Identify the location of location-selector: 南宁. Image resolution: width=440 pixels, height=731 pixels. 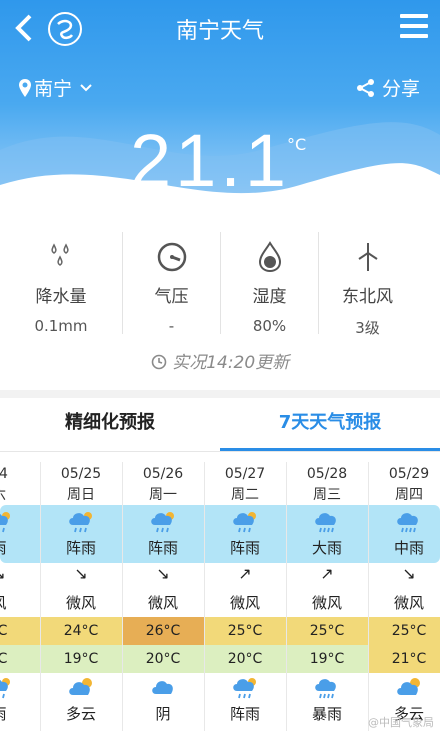
(57, 87).